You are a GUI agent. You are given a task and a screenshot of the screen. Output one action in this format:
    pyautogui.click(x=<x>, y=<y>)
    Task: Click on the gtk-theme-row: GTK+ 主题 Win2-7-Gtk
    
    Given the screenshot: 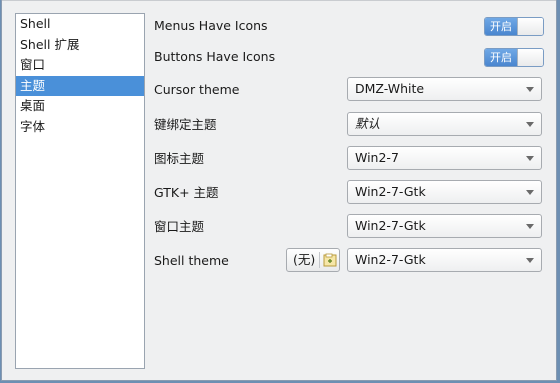 What is the action you would take?
    pyautogui.click(x=349, y=193)
    